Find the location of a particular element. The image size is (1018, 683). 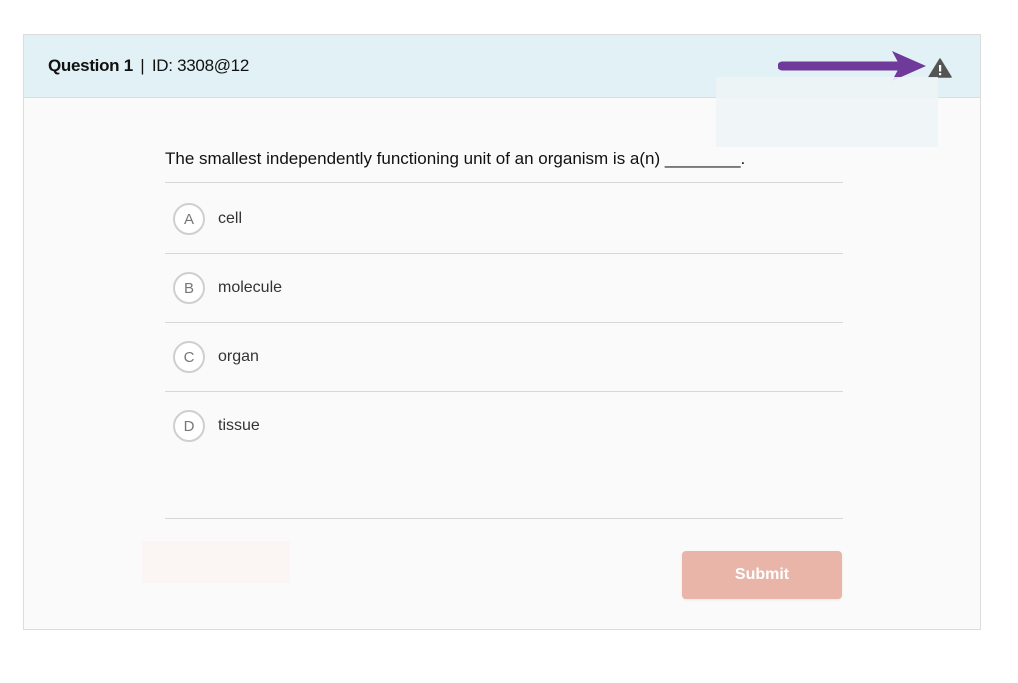

option-letter: D is located at coordinates (189, 426).